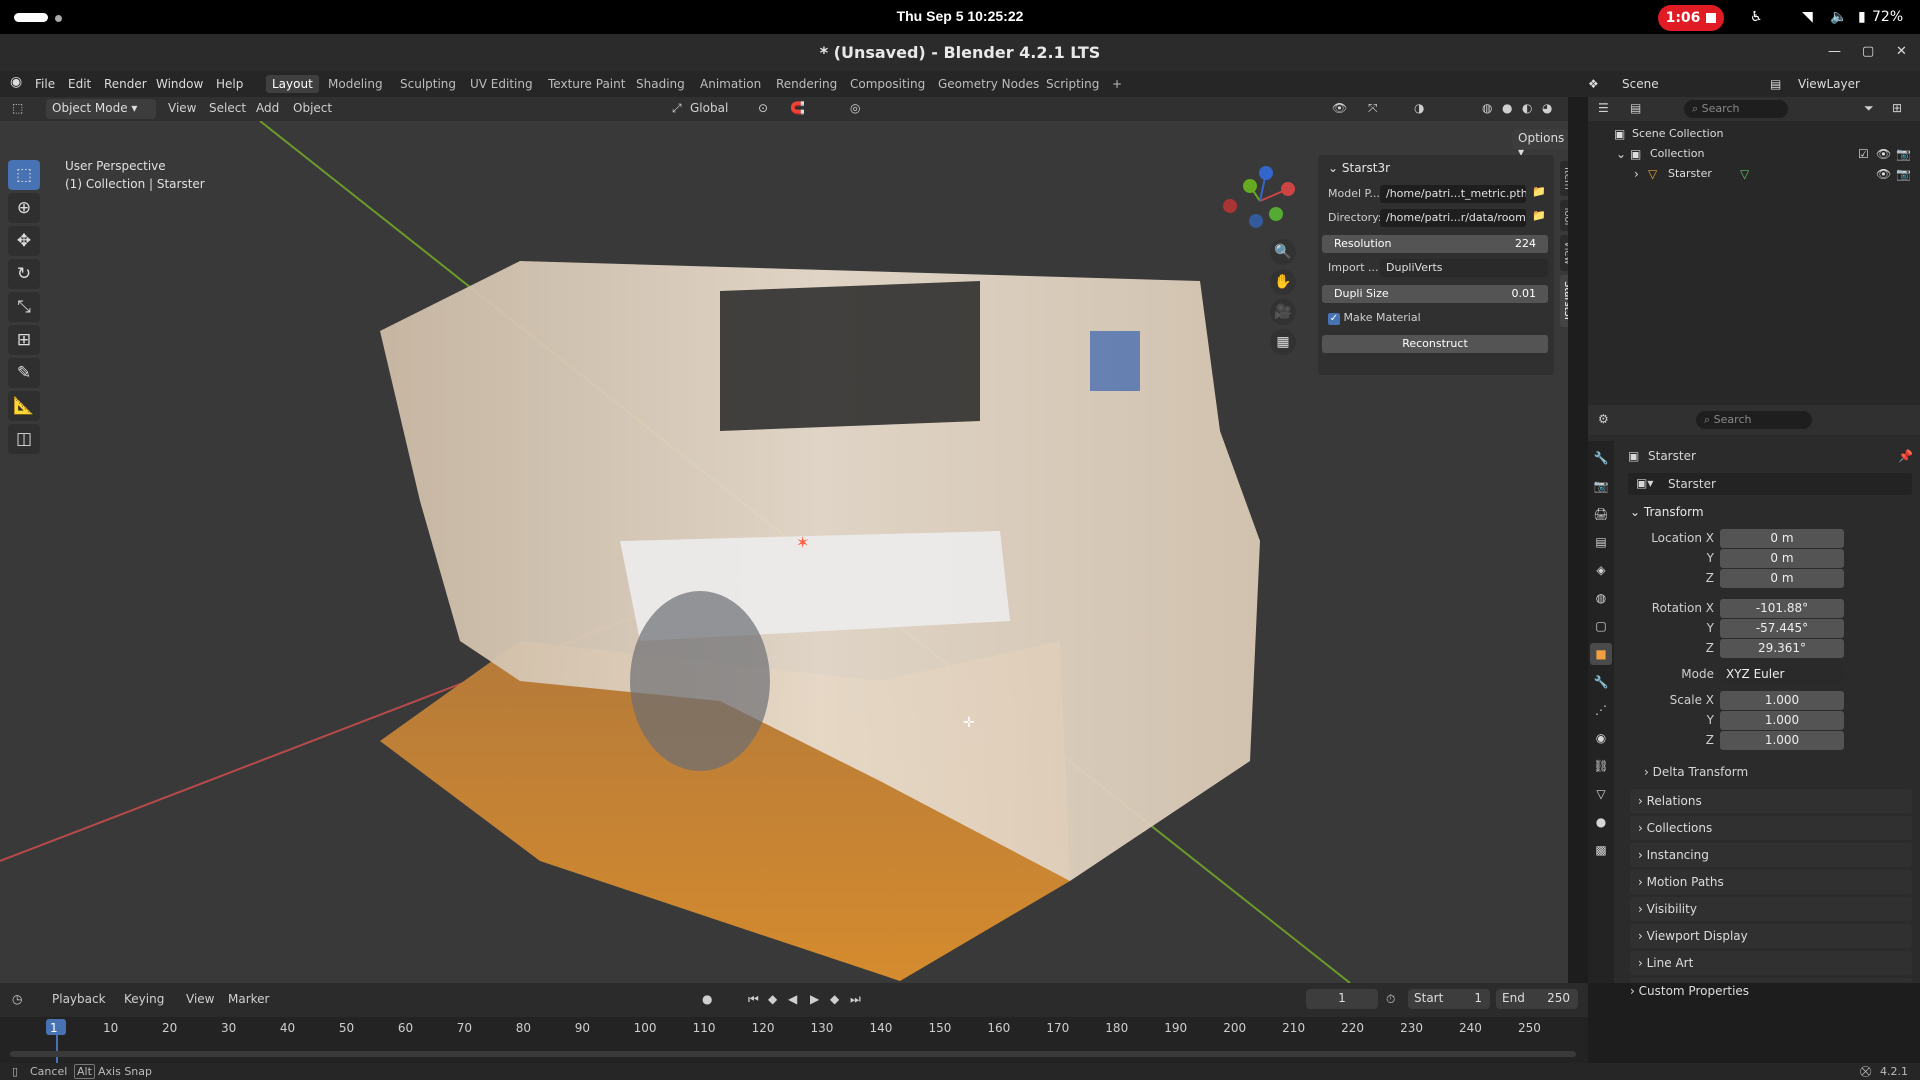 This screenshot has width=1920, height=1080. I want to click on modifier-tab-icon: 🔧, so click(1601, 682).